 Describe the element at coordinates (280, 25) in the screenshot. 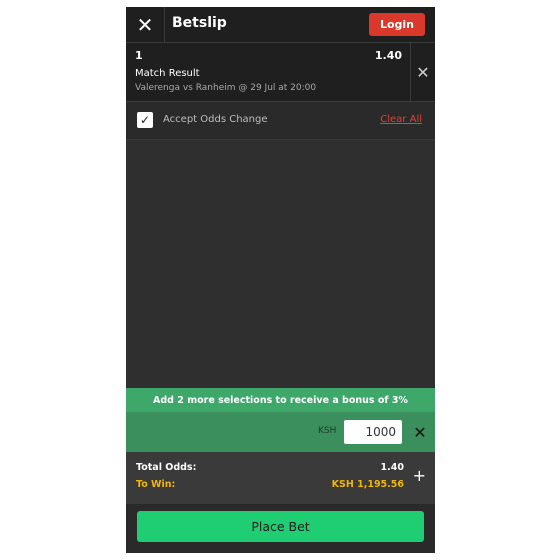

I see `betslip-header: ✕ Betslip Login` at that location.